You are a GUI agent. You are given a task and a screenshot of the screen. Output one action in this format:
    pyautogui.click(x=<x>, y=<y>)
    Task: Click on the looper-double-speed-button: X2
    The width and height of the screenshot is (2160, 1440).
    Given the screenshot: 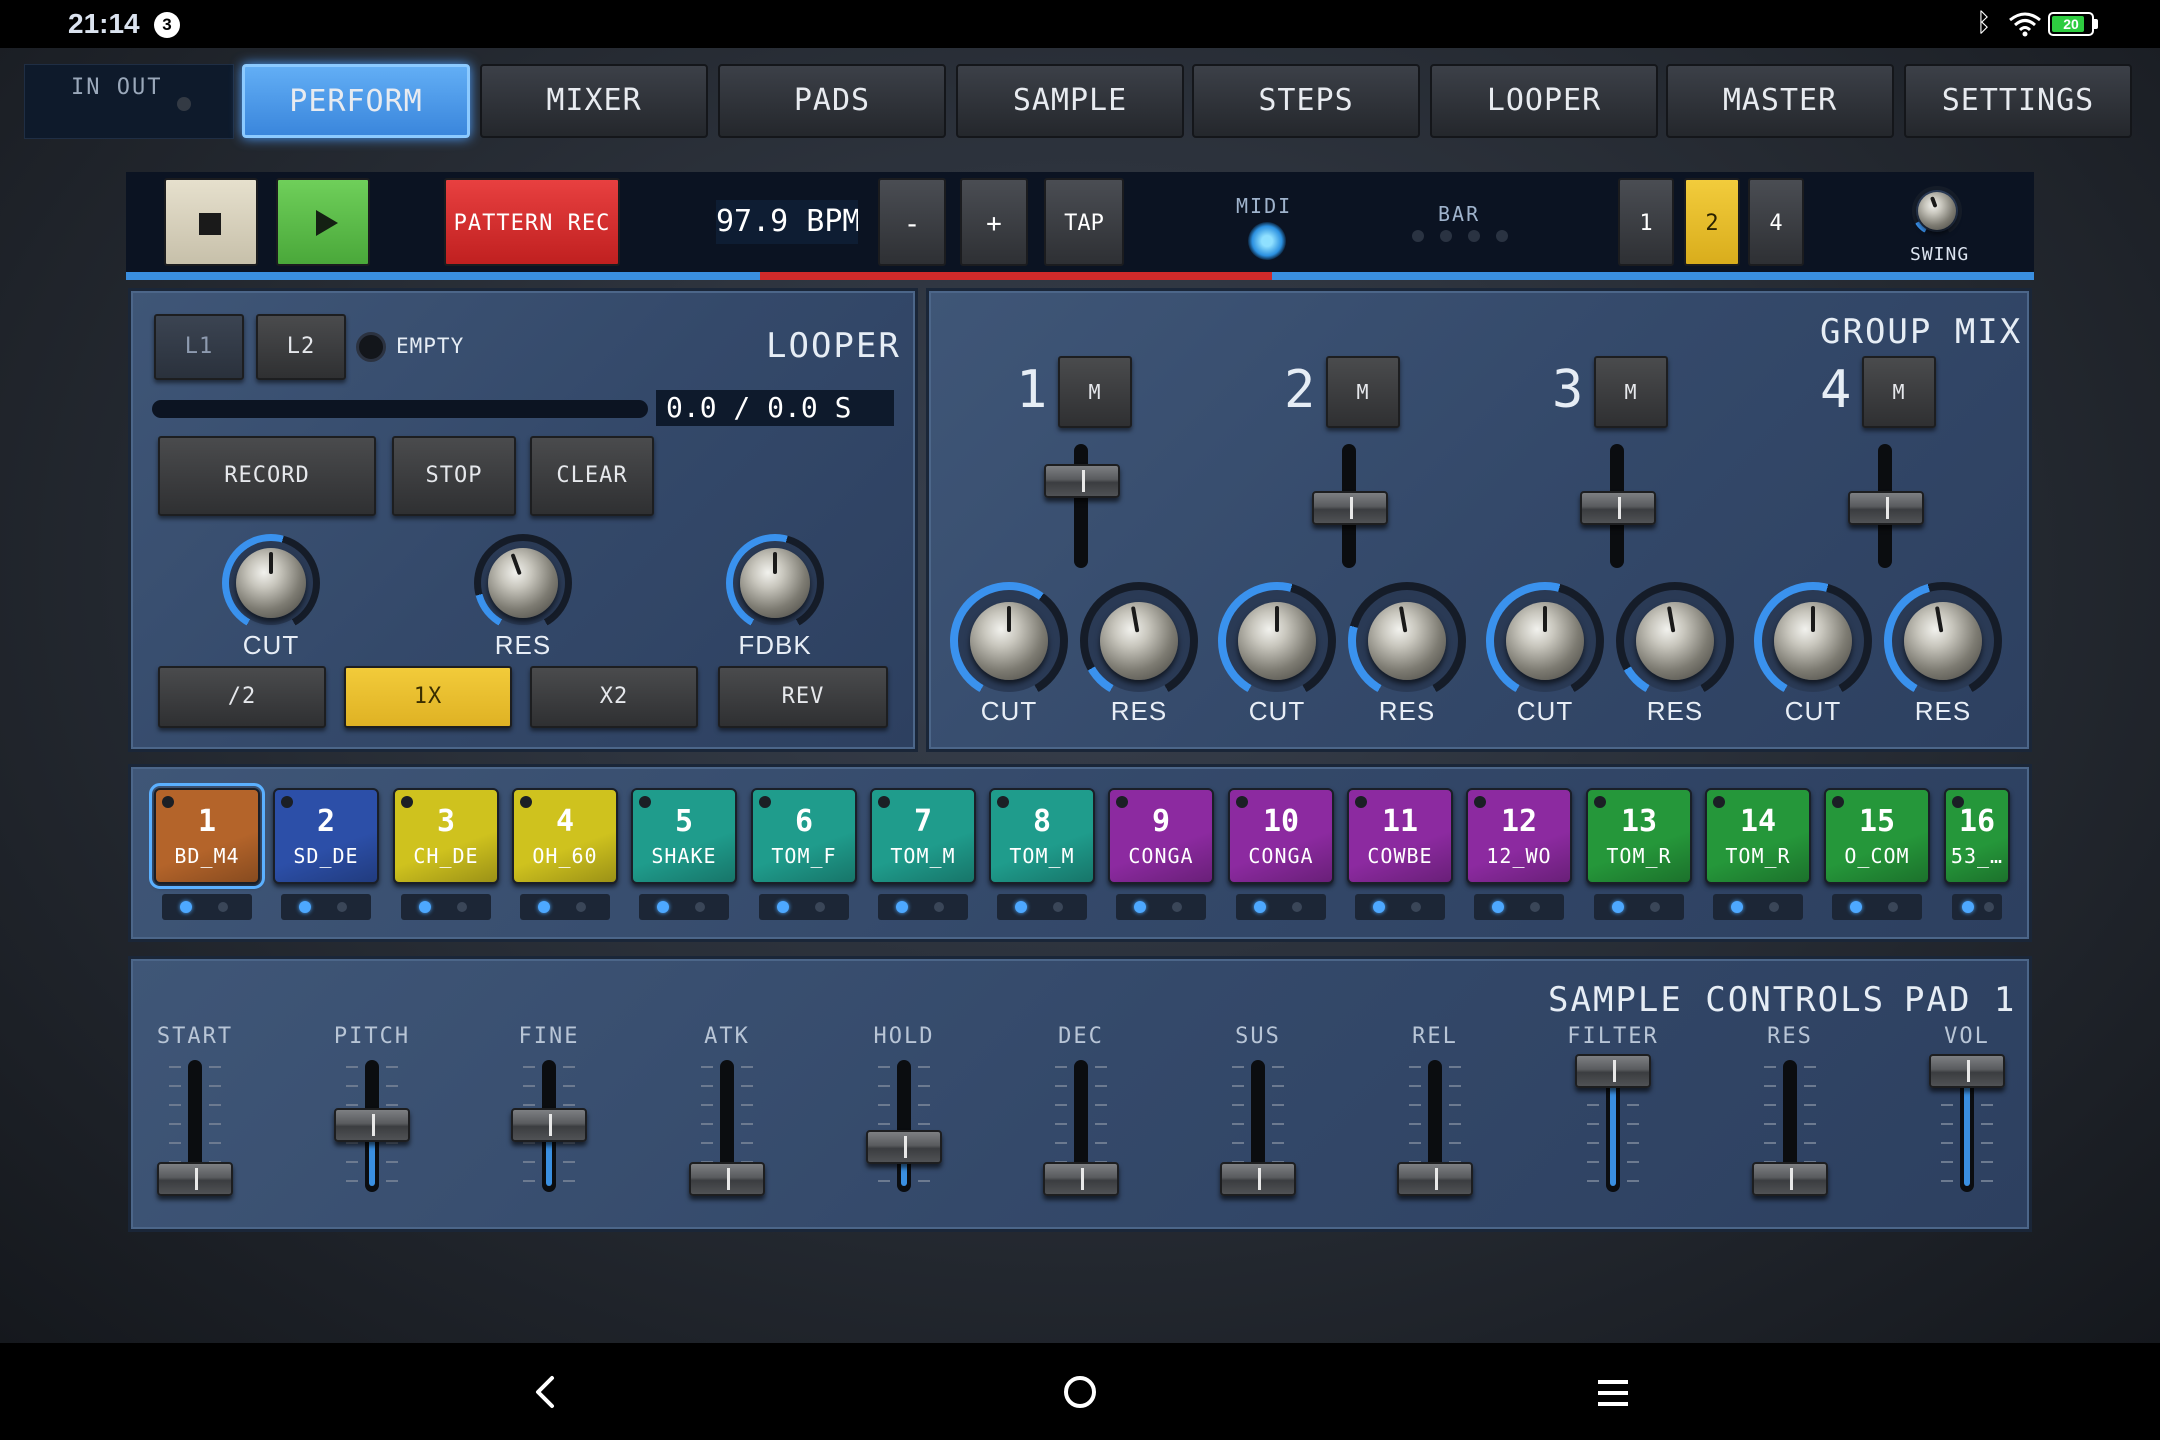 What is the action you would take?
    pyautogui.click(x=614, y=697)
    